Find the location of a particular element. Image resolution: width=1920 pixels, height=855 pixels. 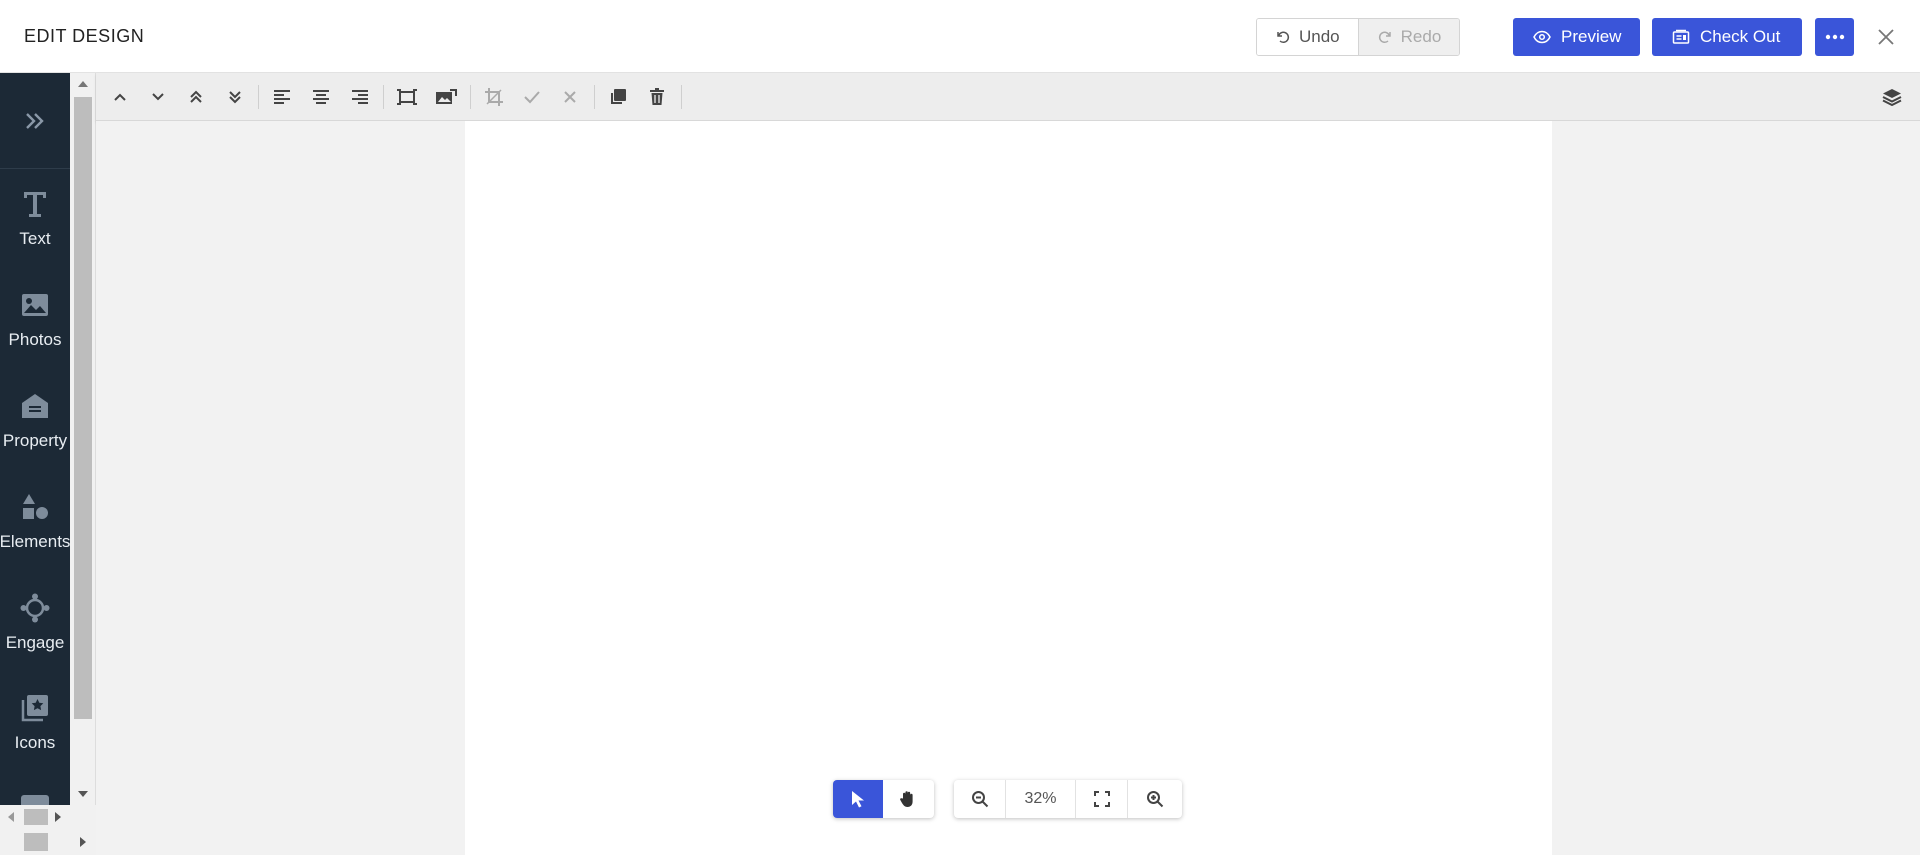

sidebar-item-label: Text is located at coordinates (35, 238).